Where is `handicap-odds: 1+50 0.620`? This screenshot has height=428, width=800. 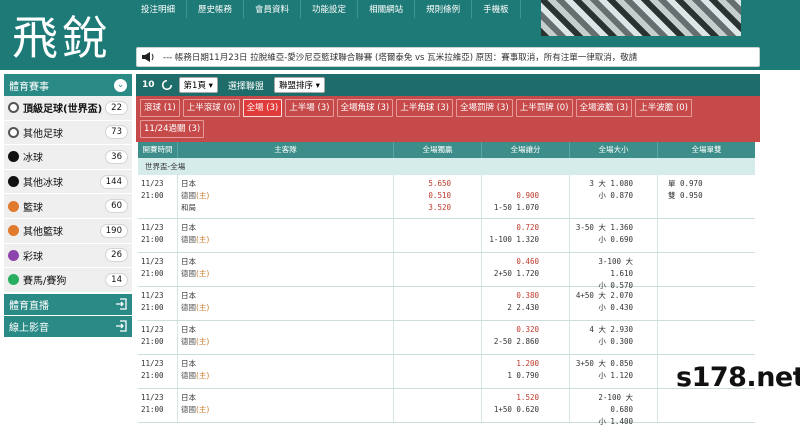 handicap-odds: 1+50 0.620 is located at coordinates (512, 410).